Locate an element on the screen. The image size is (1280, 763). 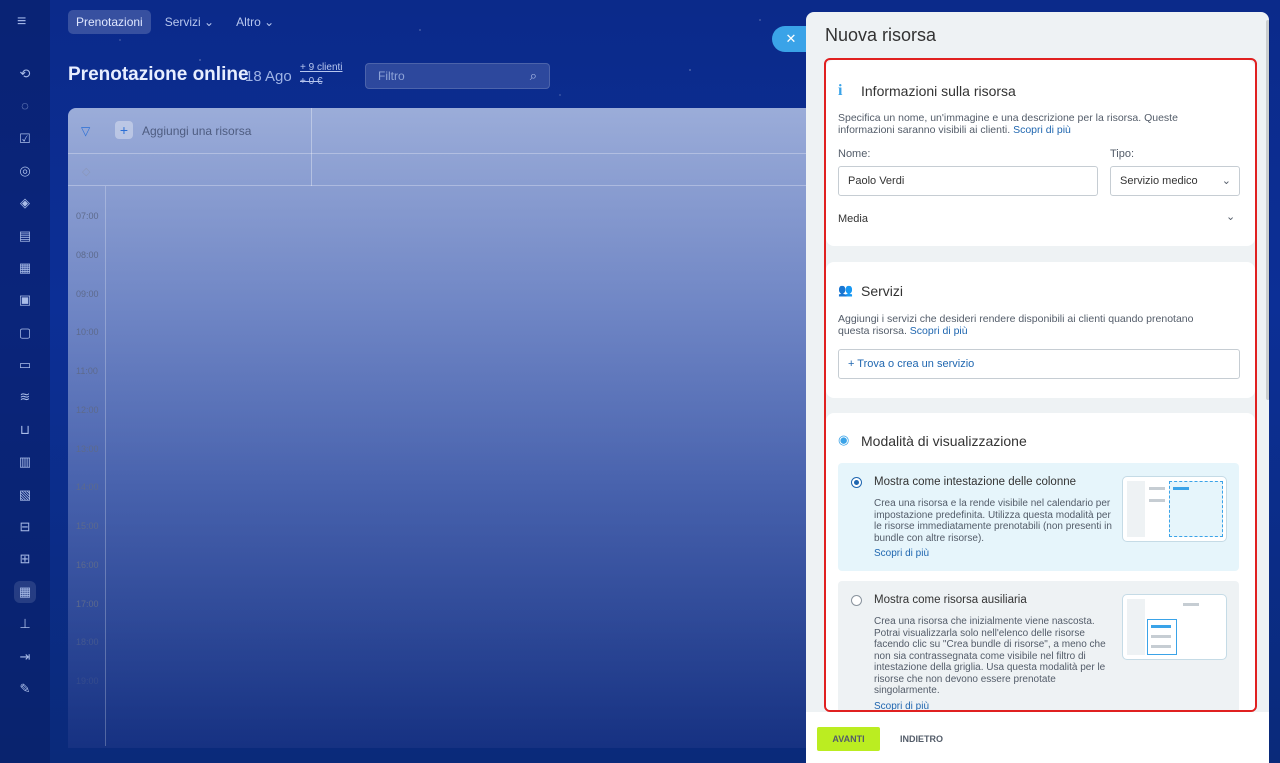
time-label: 18:00 is located at coordinates (87, 642).